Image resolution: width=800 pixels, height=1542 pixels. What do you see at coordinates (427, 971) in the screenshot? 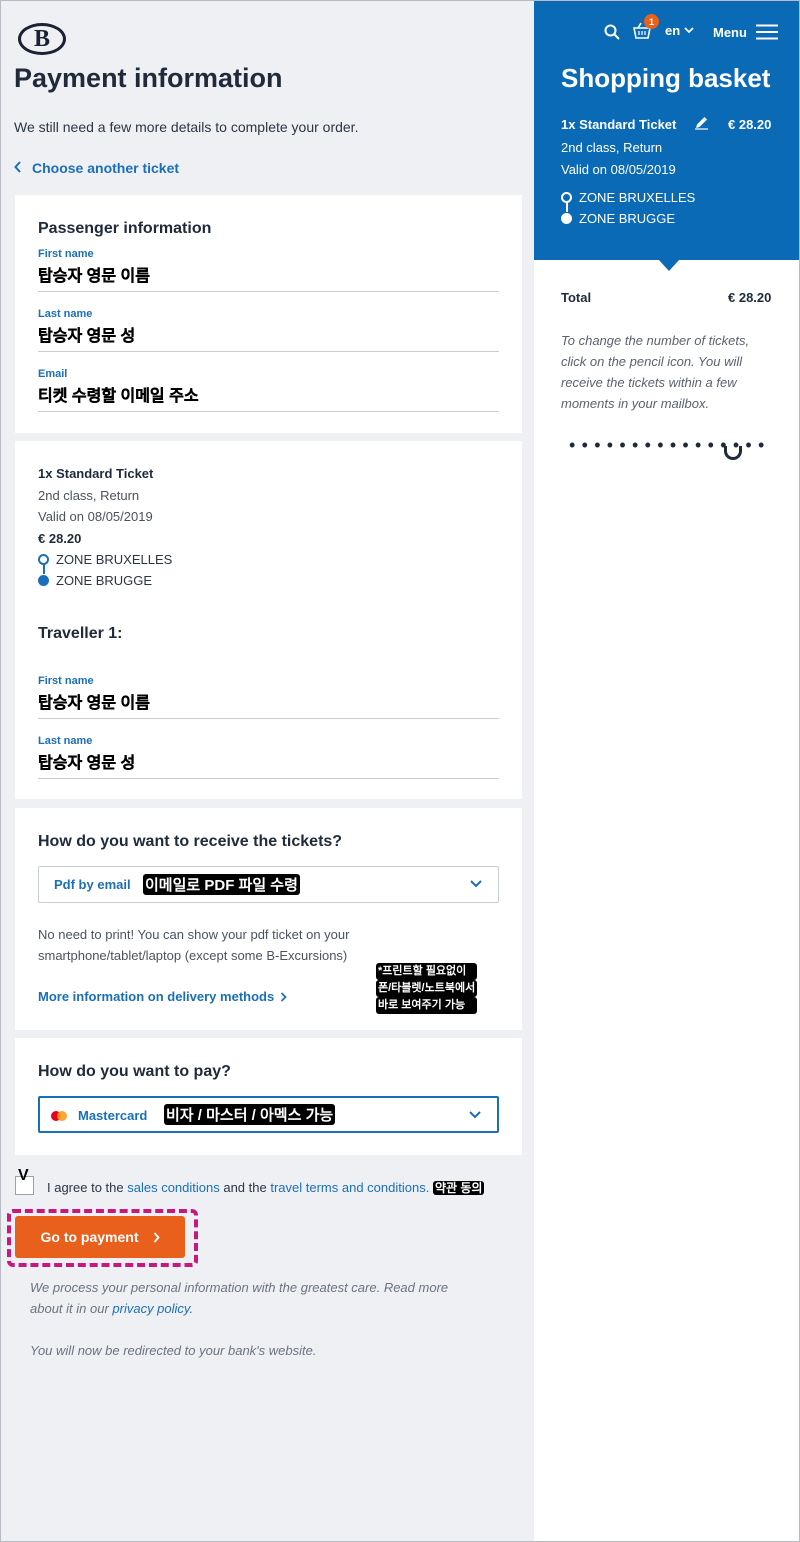
I see `side-note-line-1: *프린트할 필요없이` at bounding box center [427, 971].